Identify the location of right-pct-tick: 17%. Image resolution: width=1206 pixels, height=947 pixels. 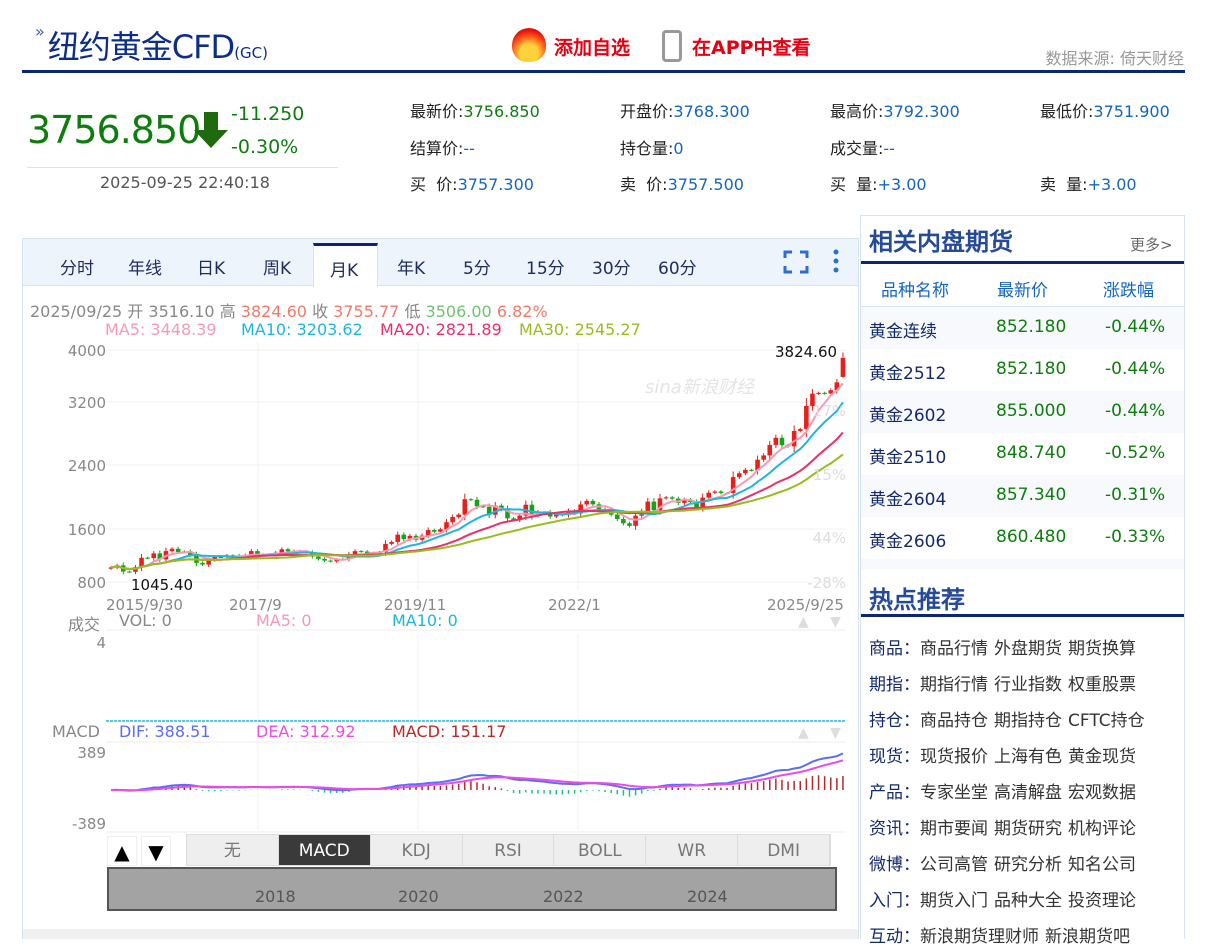
(829, 411).